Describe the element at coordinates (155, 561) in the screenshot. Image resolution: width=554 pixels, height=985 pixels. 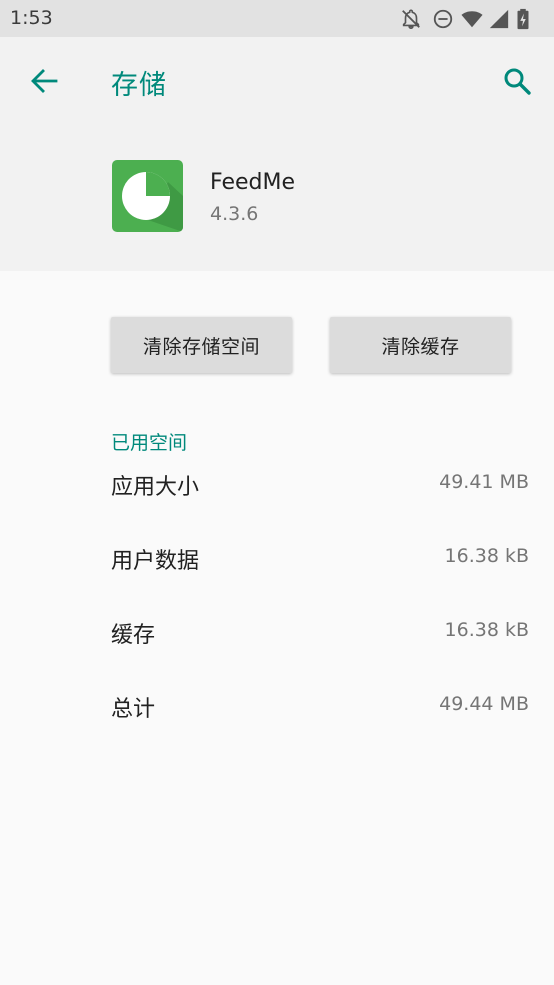
I see `storage-row-label: 用户数据` at that location.